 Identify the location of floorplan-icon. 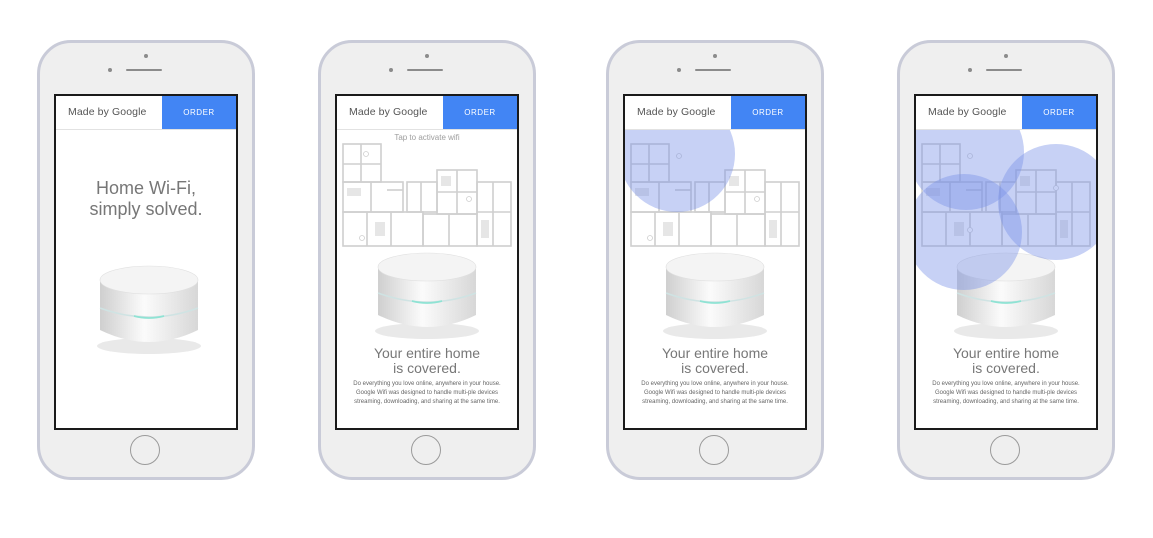
(427, 197).